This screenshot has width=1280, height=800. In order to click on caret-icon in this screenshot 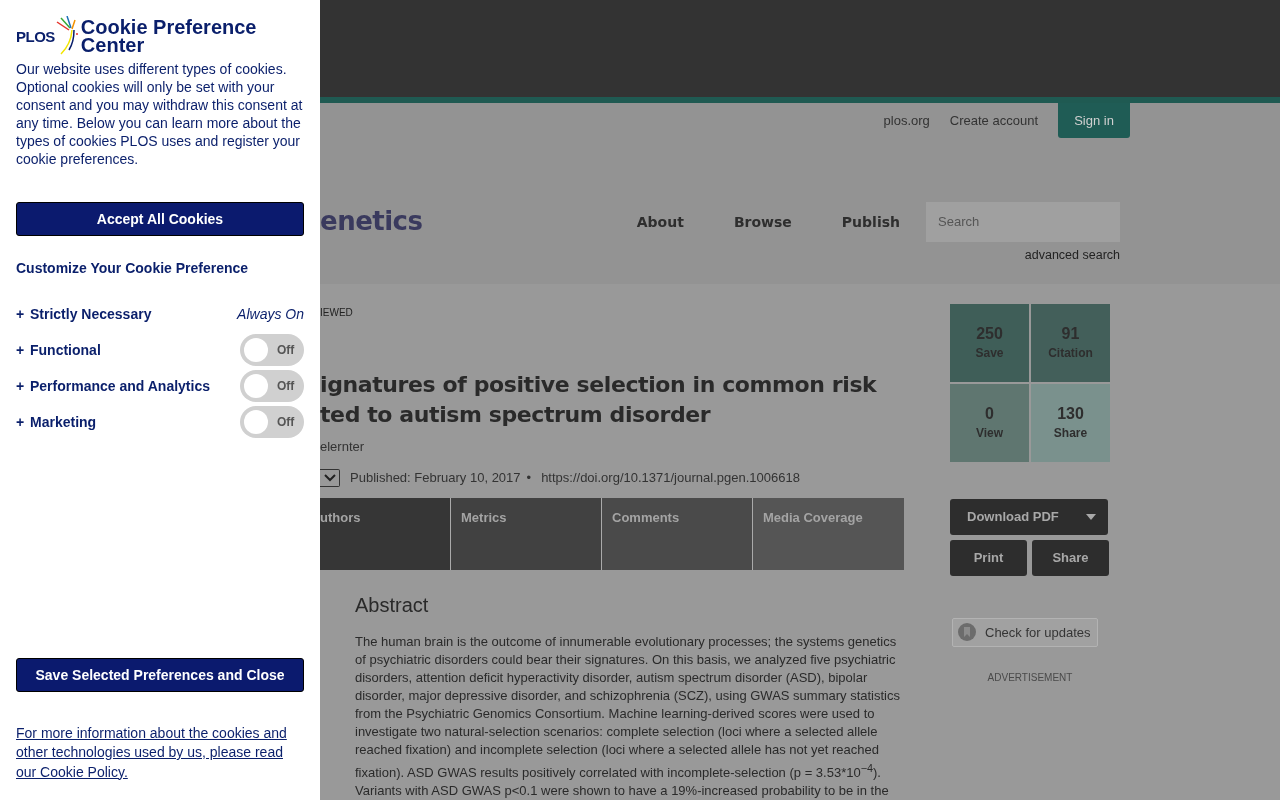, I will do `click(1091, 516)`.